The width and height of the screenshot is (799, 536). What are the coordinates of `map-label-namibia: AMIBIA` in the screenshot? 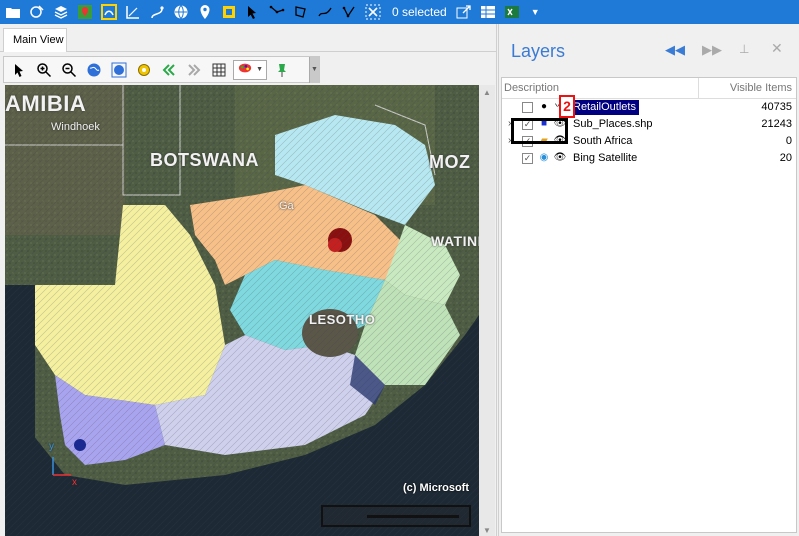 It's located at (46, 103).